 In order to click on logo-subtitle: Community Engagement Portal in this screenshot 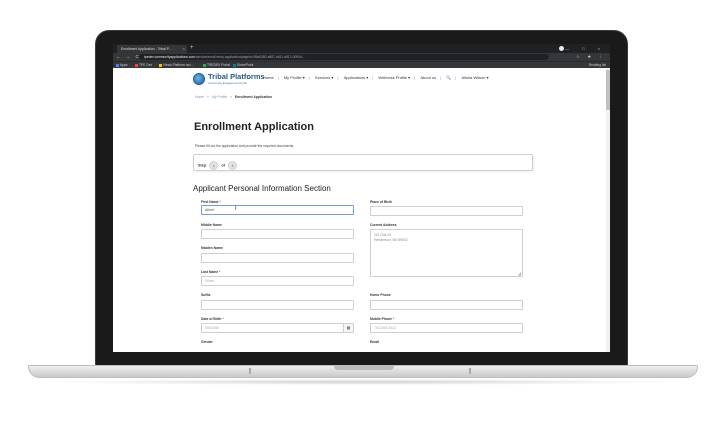, I will do `click(227, 83)`.